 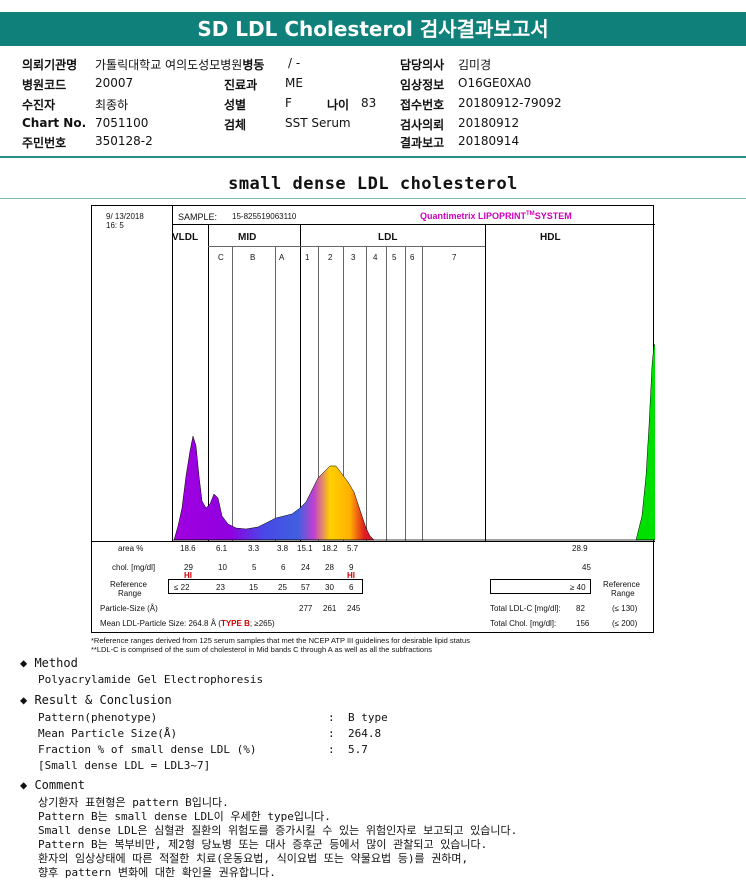 I want to click on sex-label: 성별, so click(x=235, y=105).